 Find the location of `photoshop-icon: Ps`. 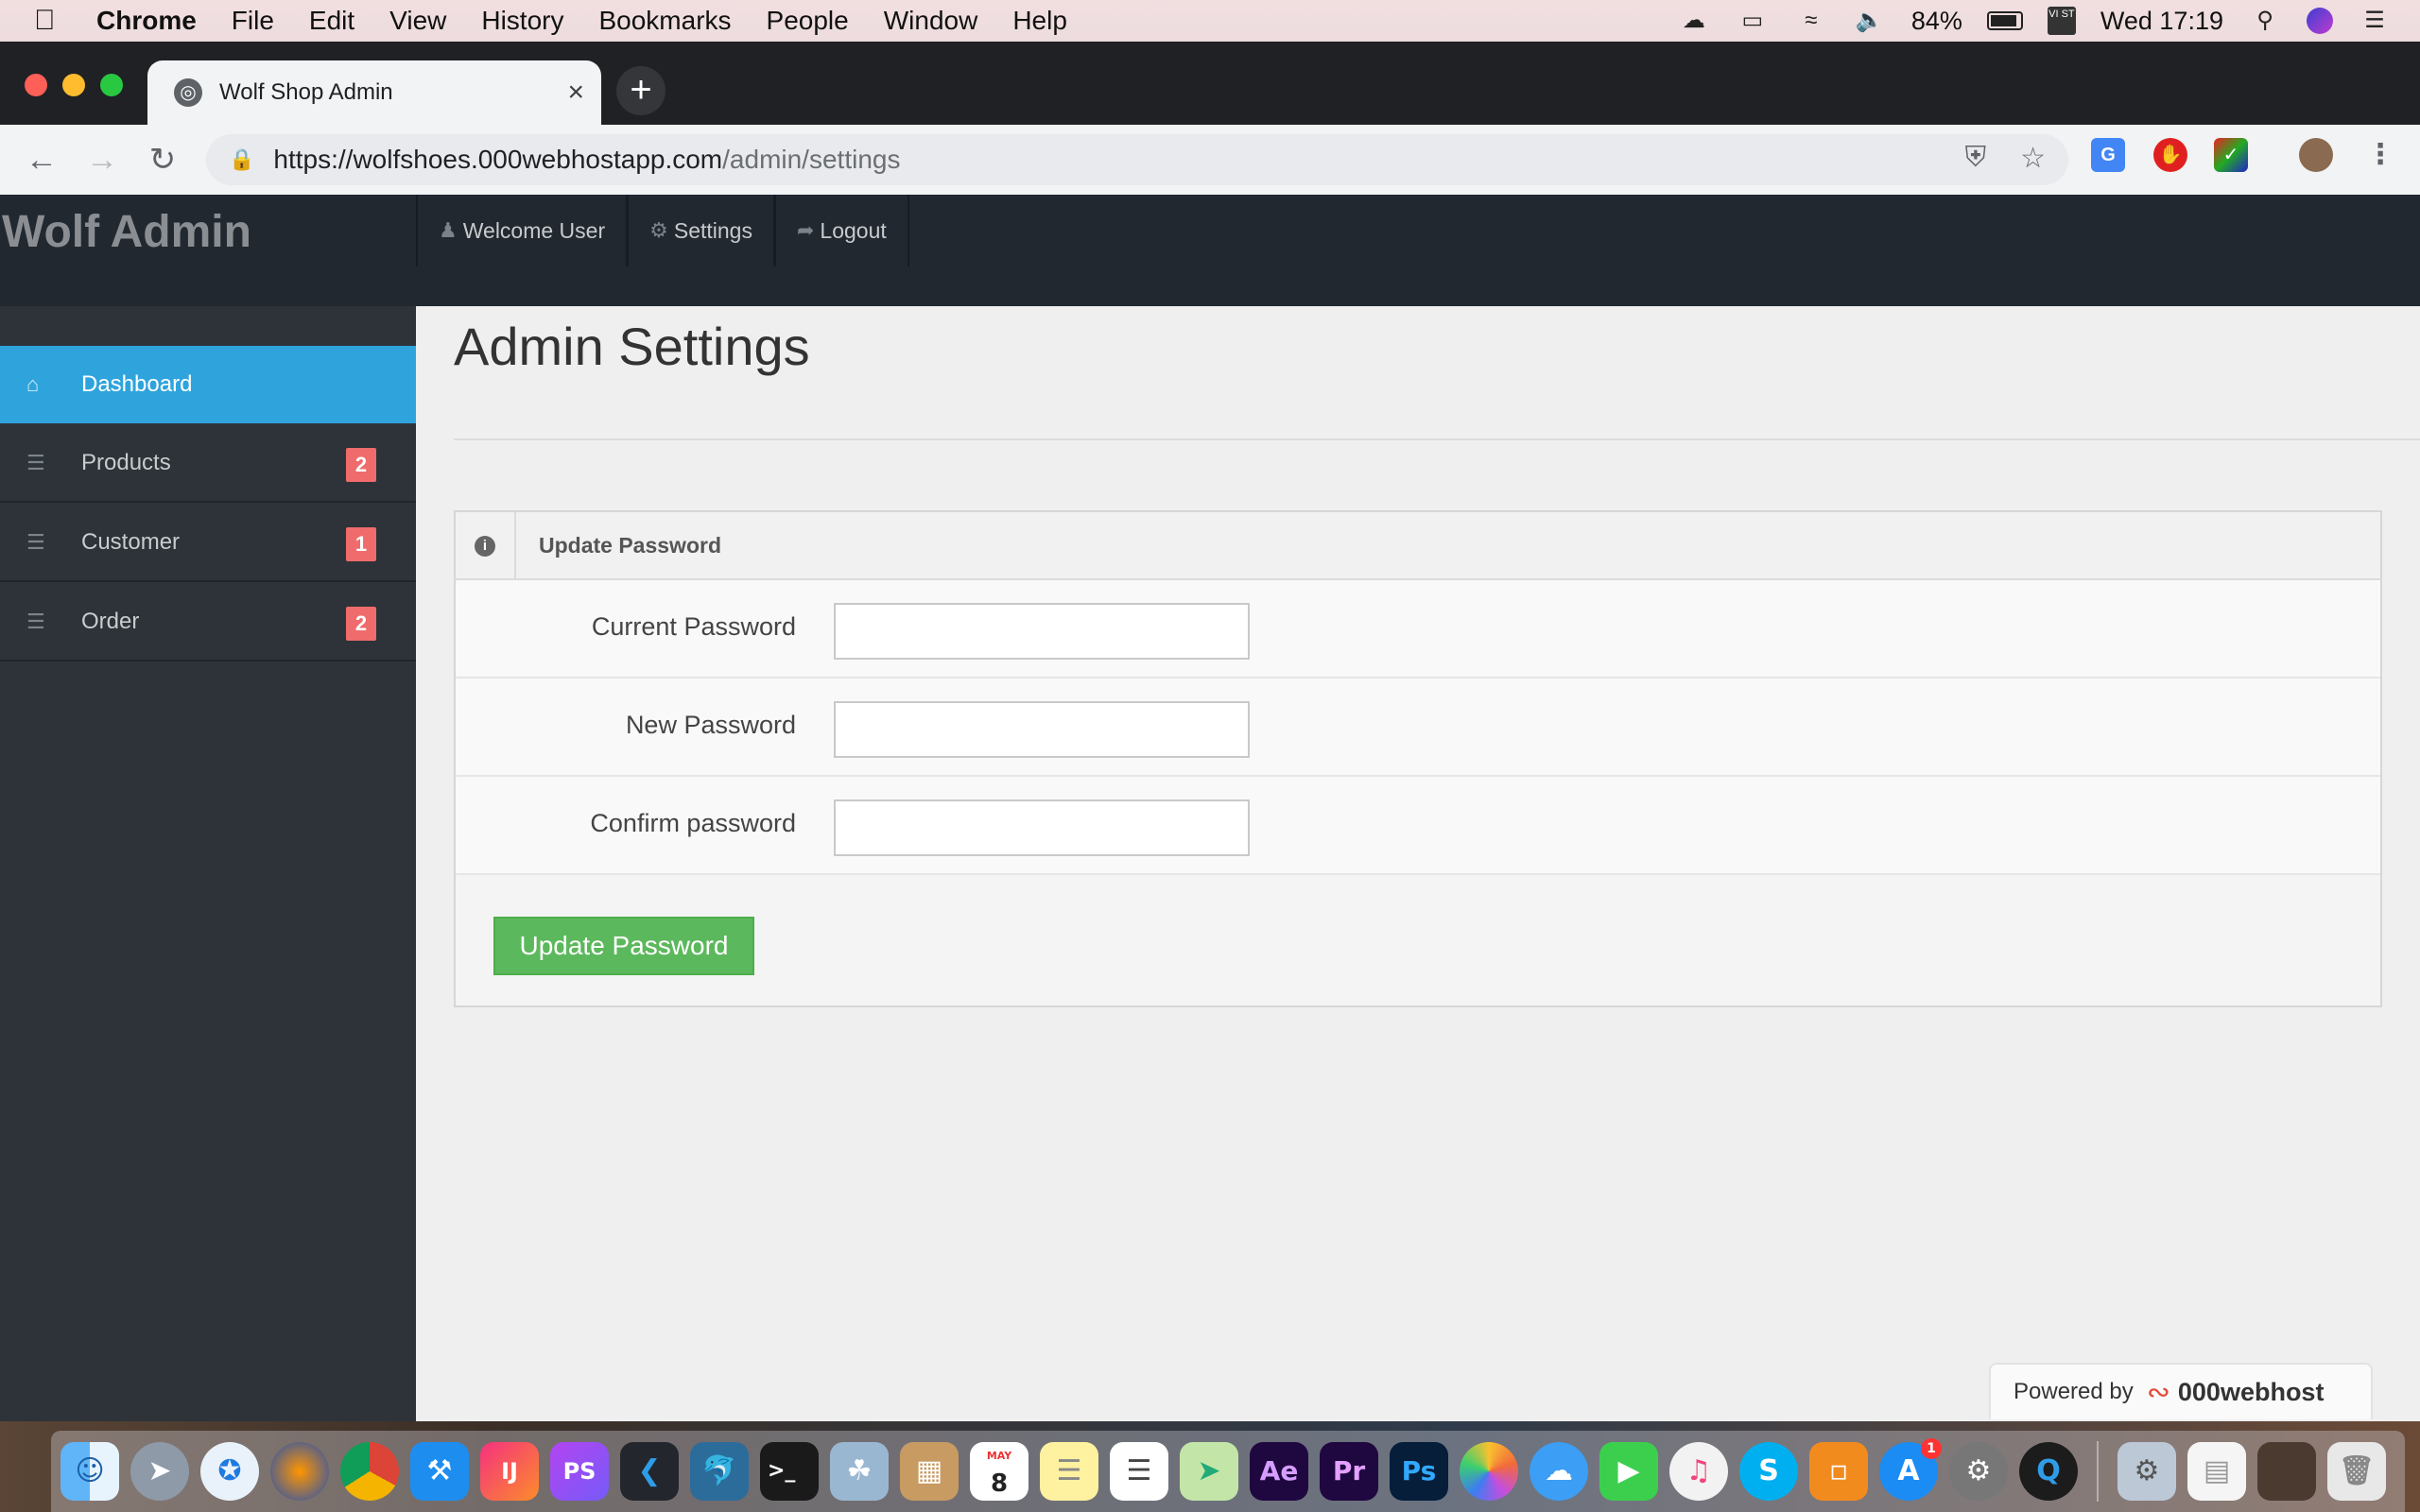

photoshop-icon: Ps is located at coordinates (1419, 1471).